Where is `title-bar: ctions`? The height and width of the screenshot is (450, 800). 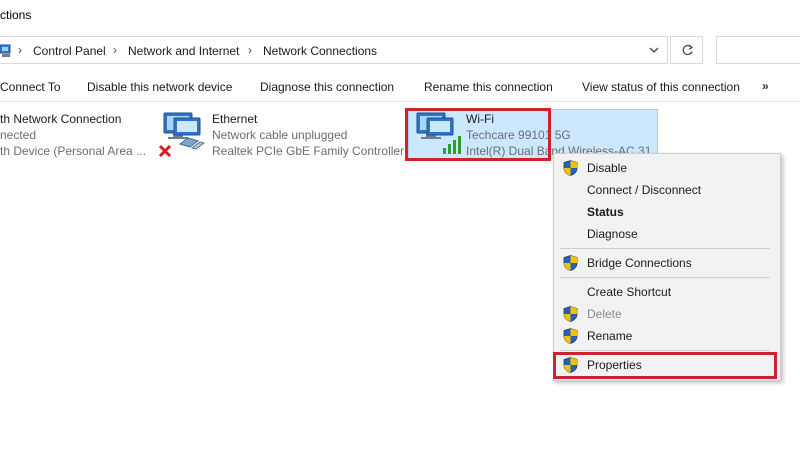 title-bar: ctions is located at coordinates (400, 15).